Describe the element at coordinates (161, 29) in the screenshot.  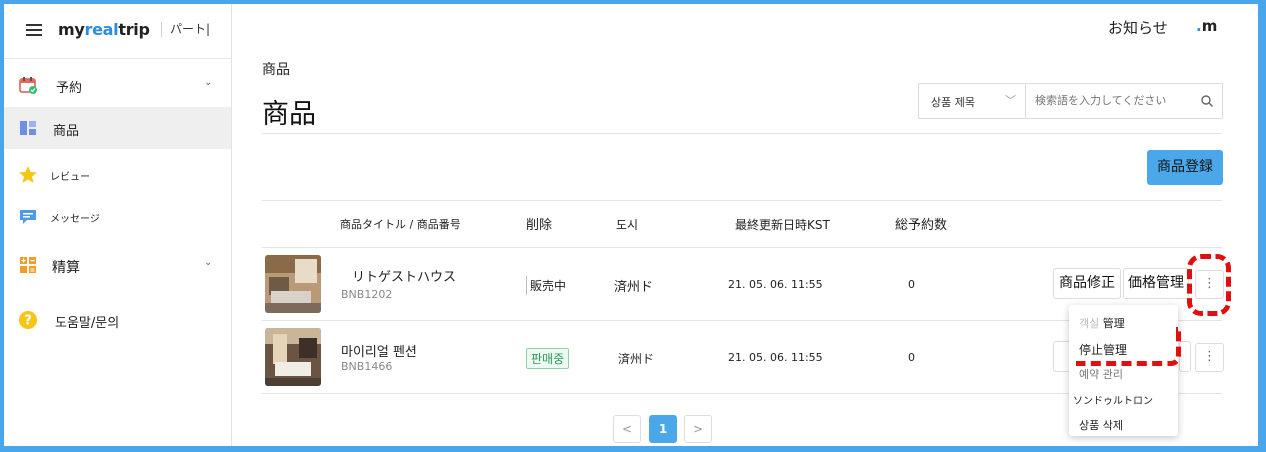
I see `logo-divider` at that location.